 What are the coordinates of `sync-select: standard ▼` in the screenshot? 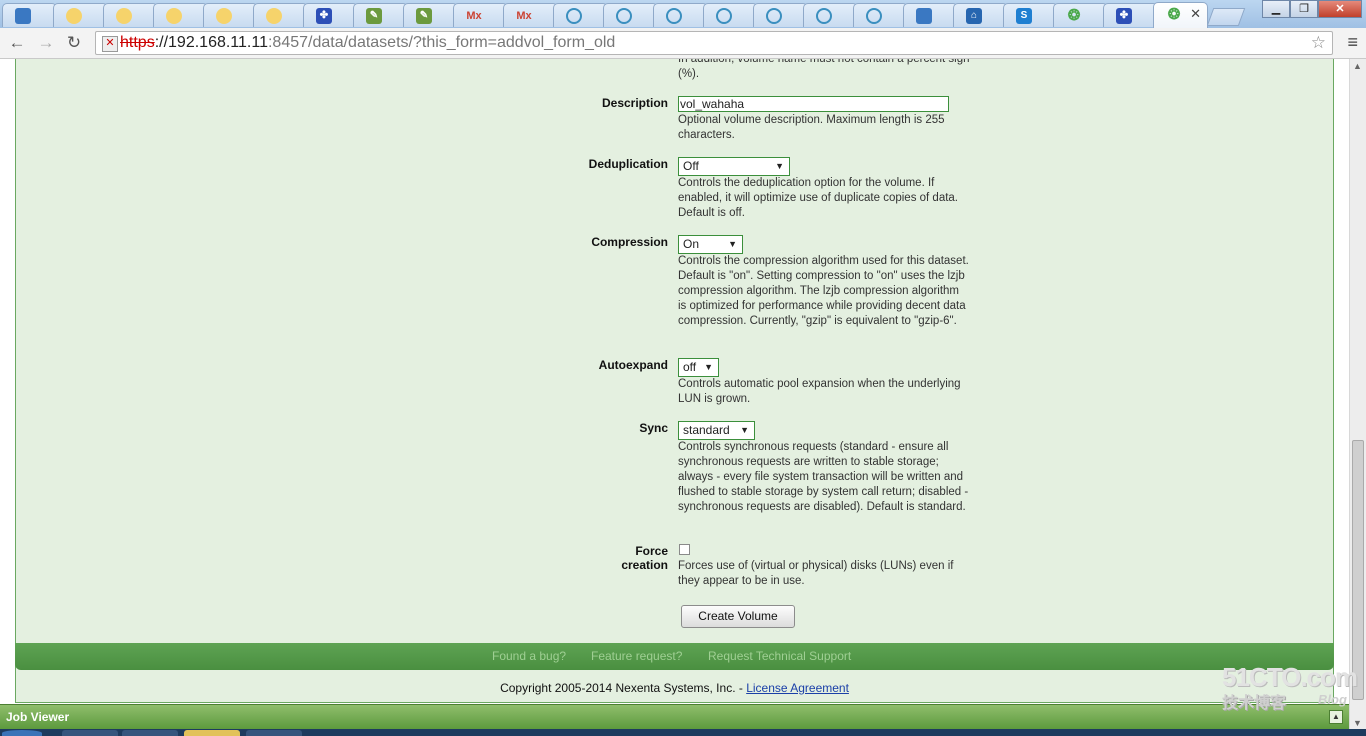 It's located at (716, 430).